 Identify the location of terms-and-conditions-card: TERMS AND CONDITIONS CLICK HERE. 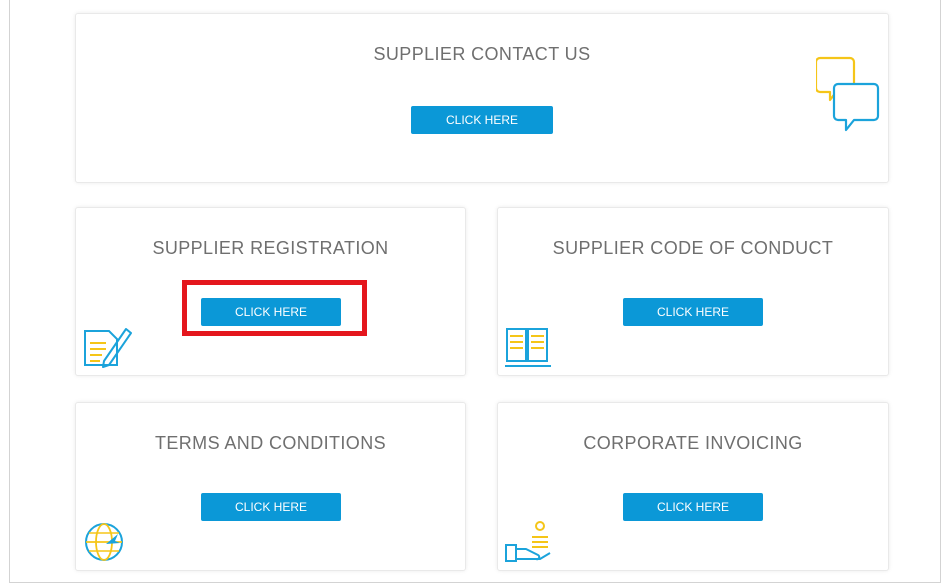
(270, 486).